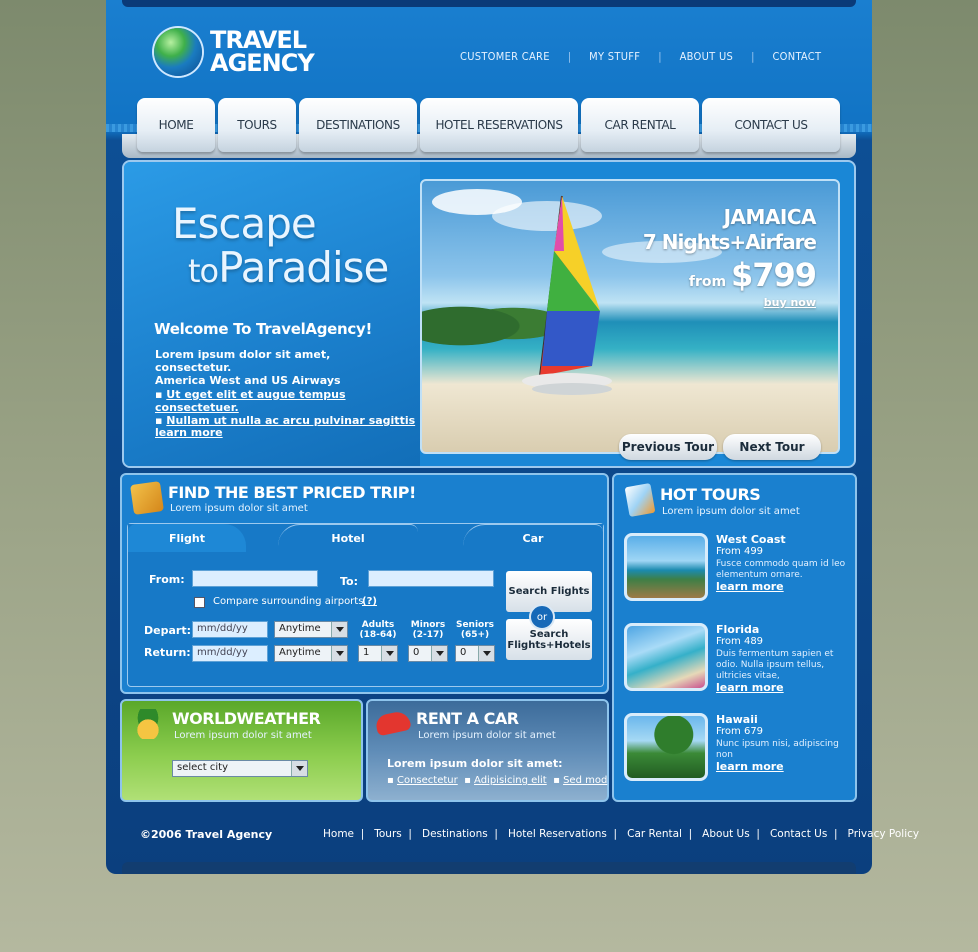  Describe the element at coordinates (300, 652) in the screenshot. I see `return-time-value: Anytime` at that location.